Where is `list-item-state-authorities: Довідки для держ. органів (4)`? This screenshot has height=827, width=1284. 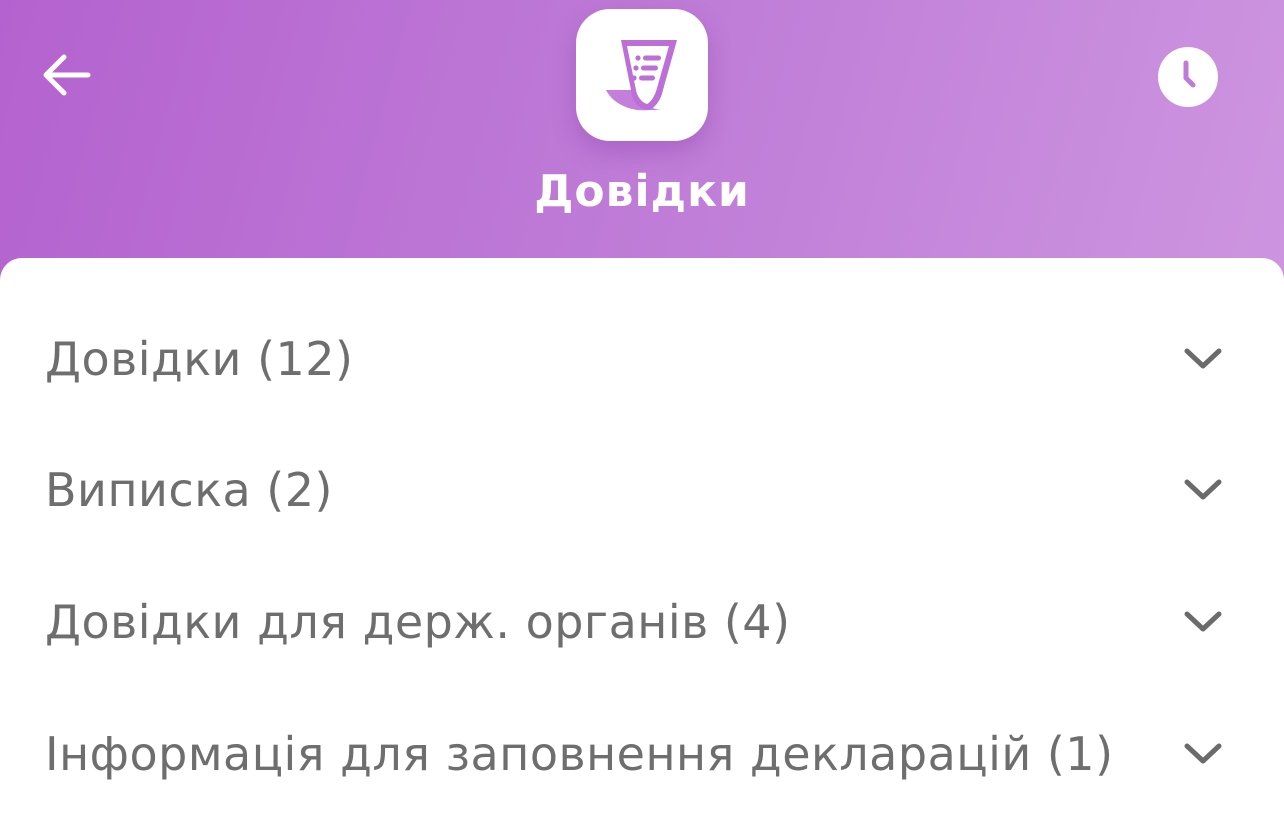 list-item-state-authorities: Довідки для держ. органів (4) is located at coordinates (642, 622).